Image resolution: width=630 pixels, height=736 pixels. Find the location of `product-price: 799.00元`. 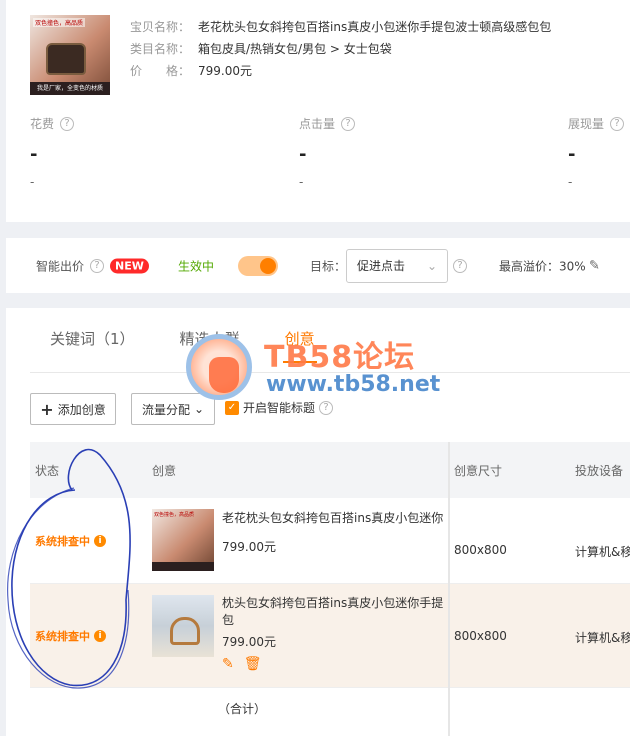

product-price: 799.00元 is located at coordinates (225, 71).